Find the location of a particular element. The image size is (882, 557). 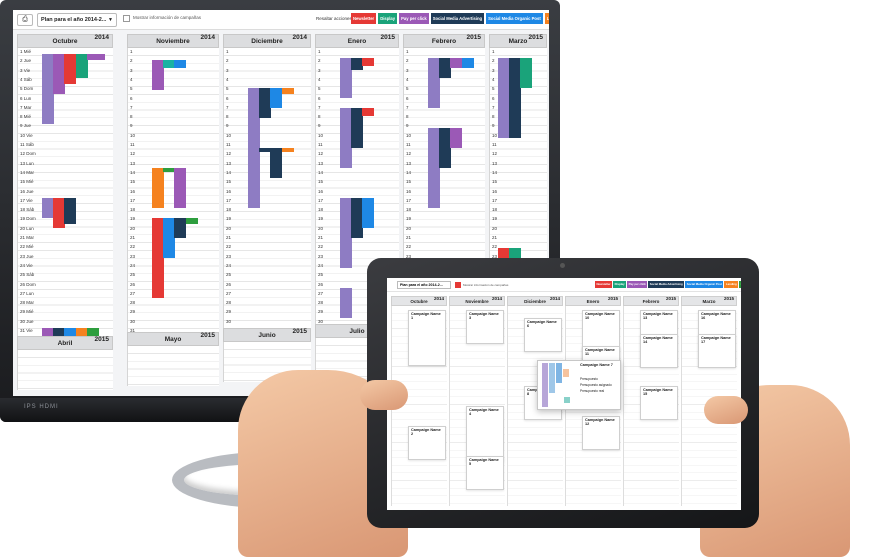

show-info-checkbox is located at coordinates (126, 18).